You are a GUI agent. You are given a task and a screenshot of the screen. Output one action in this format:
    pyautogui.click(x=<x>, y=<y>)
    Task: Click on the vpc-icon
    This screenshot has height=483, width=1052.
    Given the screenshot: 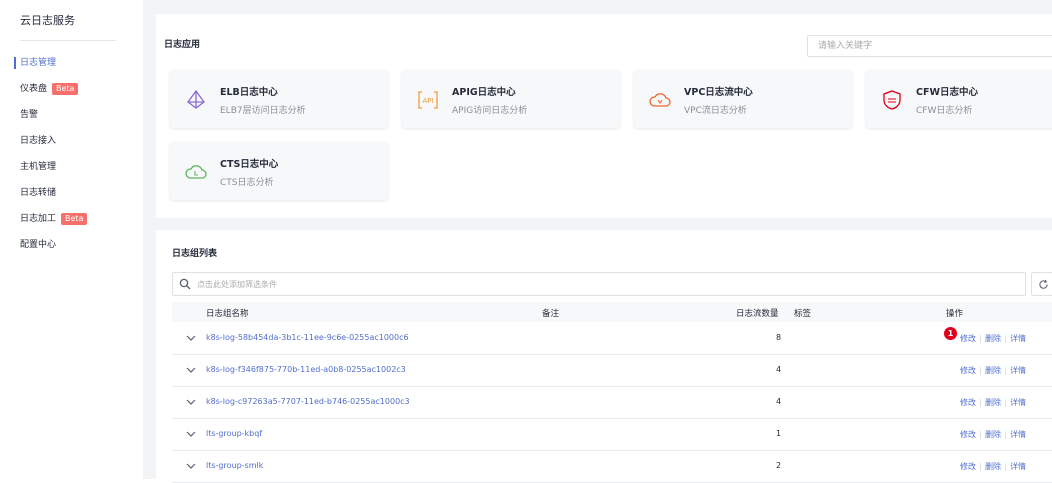 What is the action you would take?
    pyautogui.click(x=660, y=100)
    